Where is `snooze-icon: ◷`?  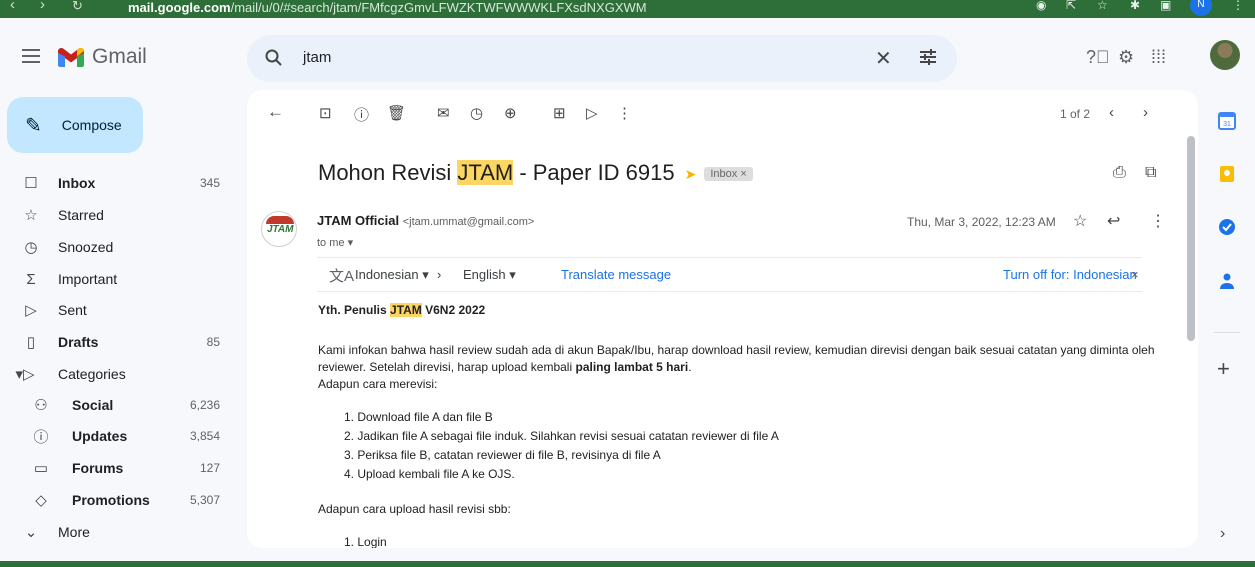 snooze-icon: ◷ is located at coordinates (476, 113).